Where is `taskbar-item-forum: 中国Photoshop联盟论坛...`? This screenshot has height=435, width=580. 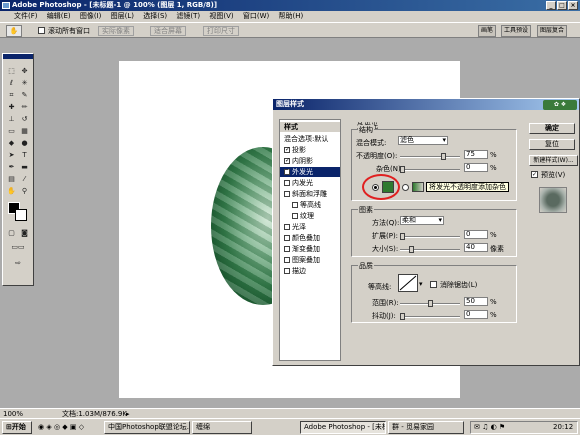 taskbar-item-forum: 中国Photoshop联盟论坛... is located at coordinates (147, 427).